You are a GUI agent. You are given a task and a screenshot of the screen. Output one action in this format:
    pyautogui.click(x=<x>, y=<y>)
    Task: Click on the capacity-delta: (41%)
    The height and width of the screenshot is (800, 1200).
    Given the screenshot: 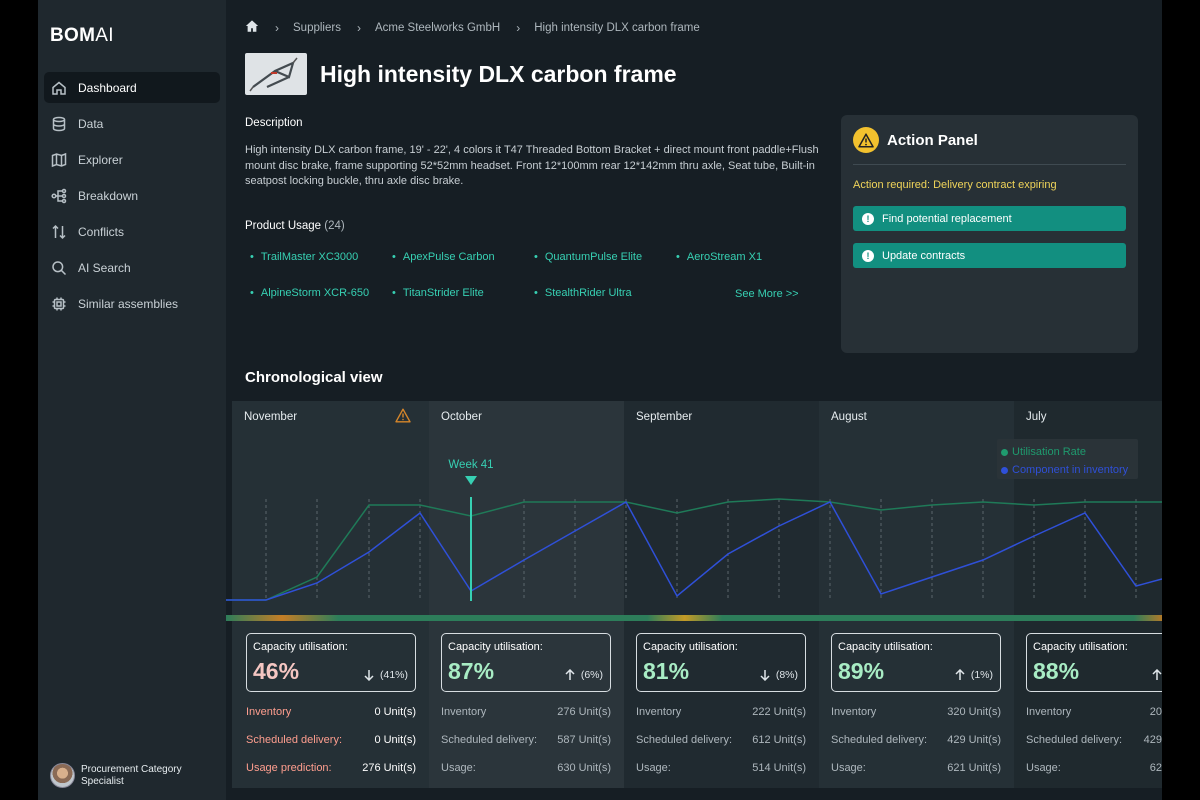 What is the action you would take?
    pyautogui.click(x=385, y=675)
    